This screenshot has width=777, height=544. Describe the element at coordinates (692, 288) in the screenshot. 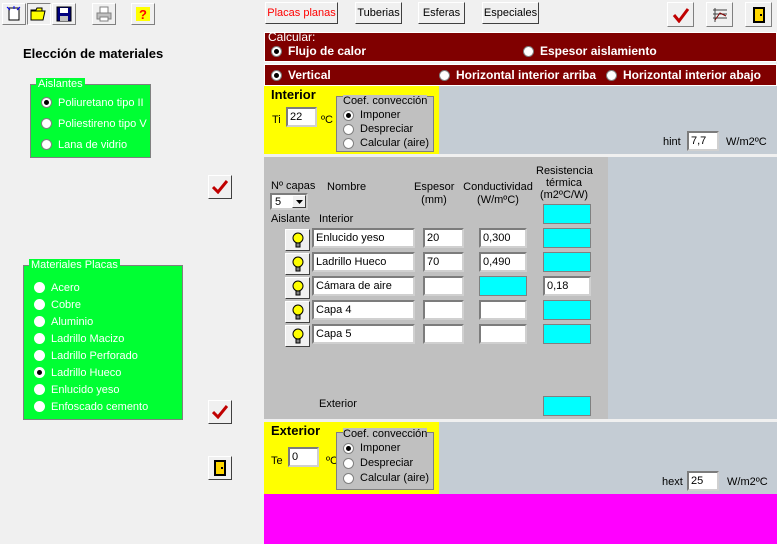

I see `layers-side-panel` at that location.